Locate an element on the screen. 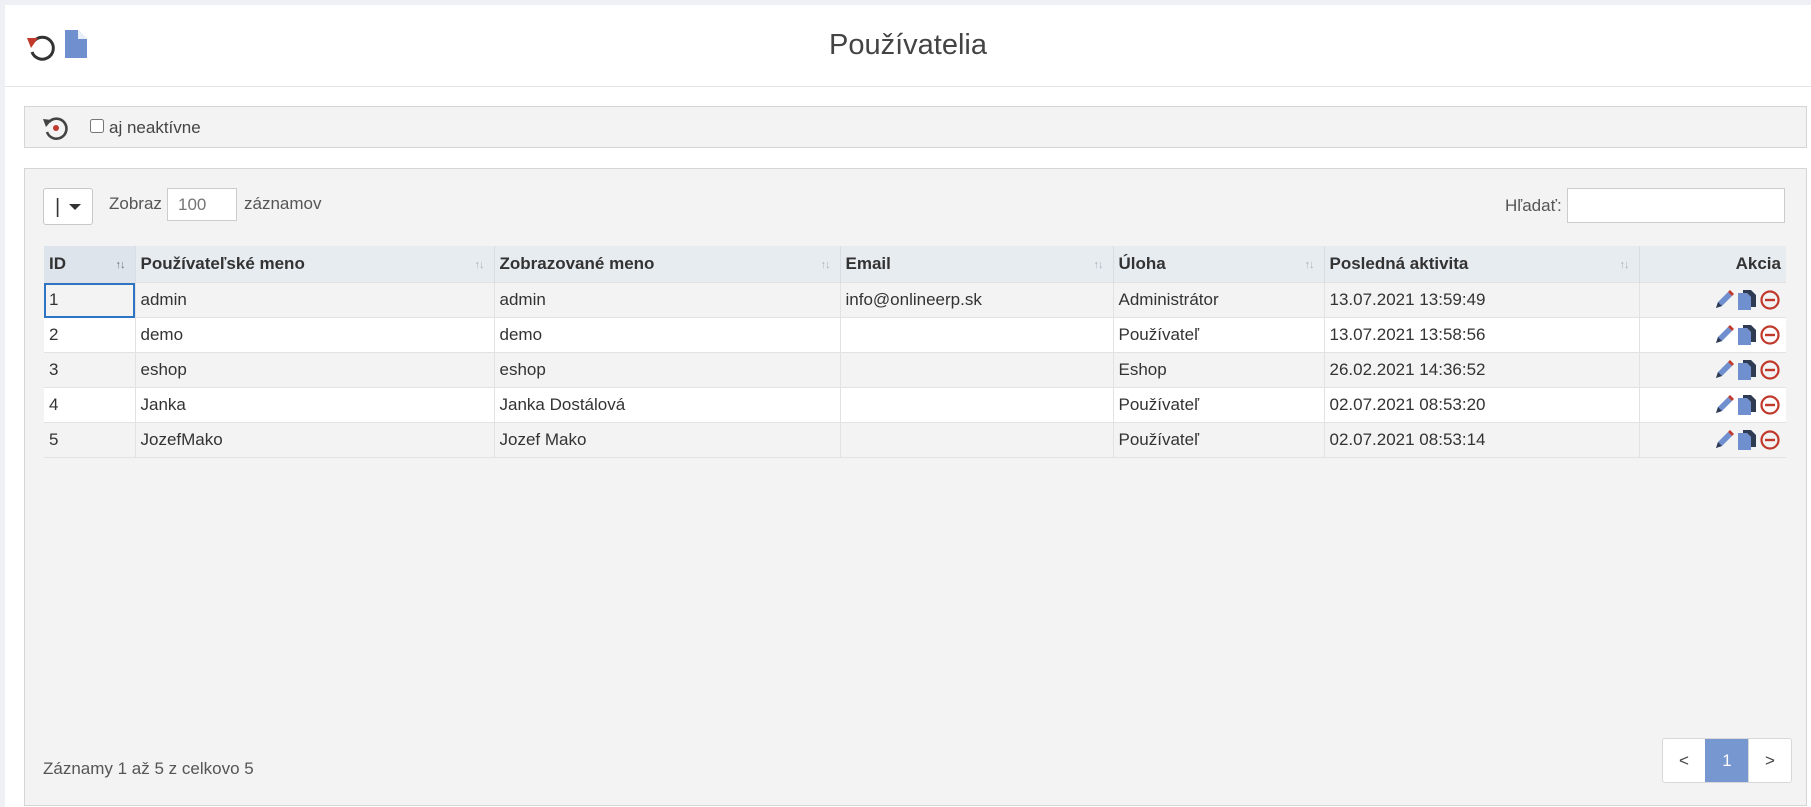 Image resolution: width=1811 pixels, height=807 pixels. column-header-label: Akcia is located at coordinates (1758, 263).